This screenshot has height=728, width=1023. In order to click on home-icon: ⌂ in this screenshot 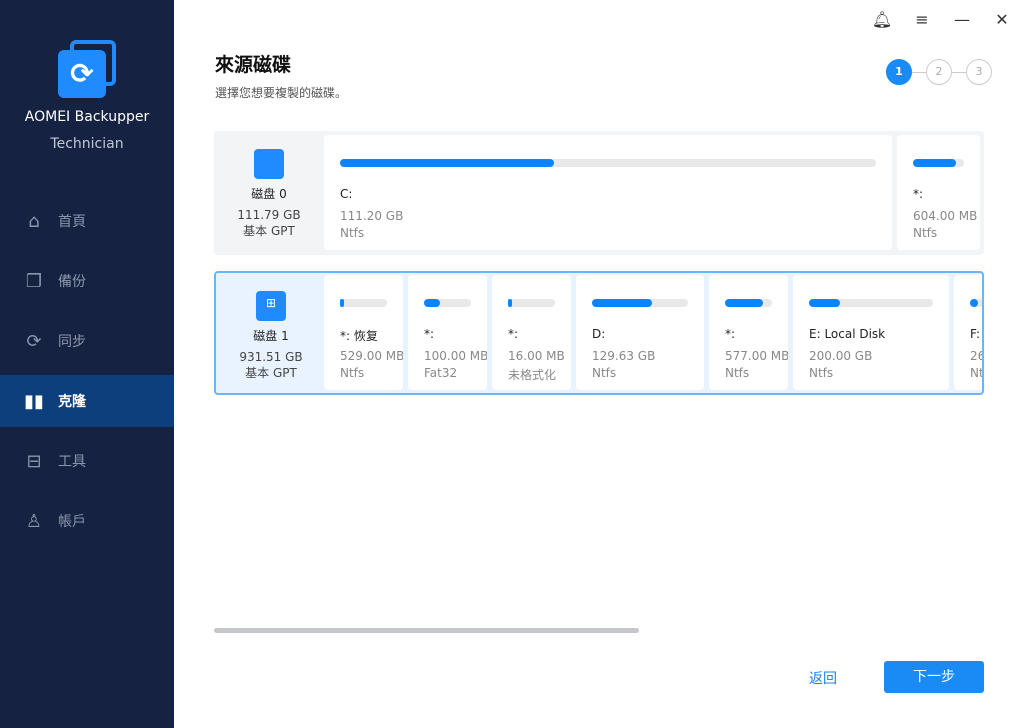, I will do `click(34, 221)`.